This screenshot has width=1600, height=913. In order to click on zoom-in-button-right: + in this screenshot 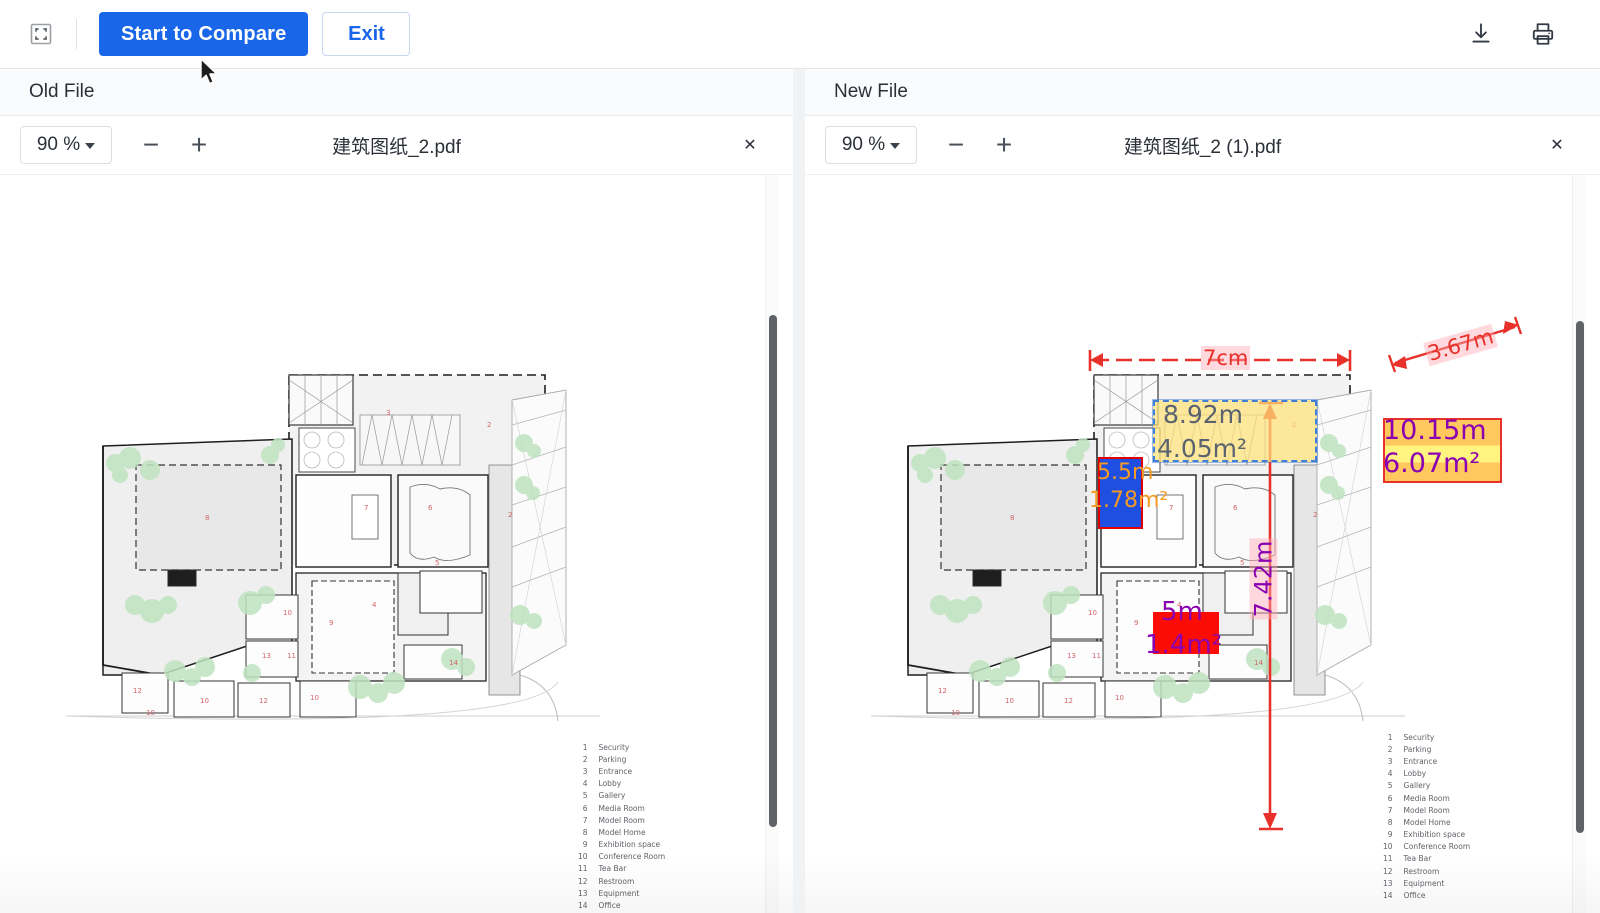, I will do `click(1004, 145)`.